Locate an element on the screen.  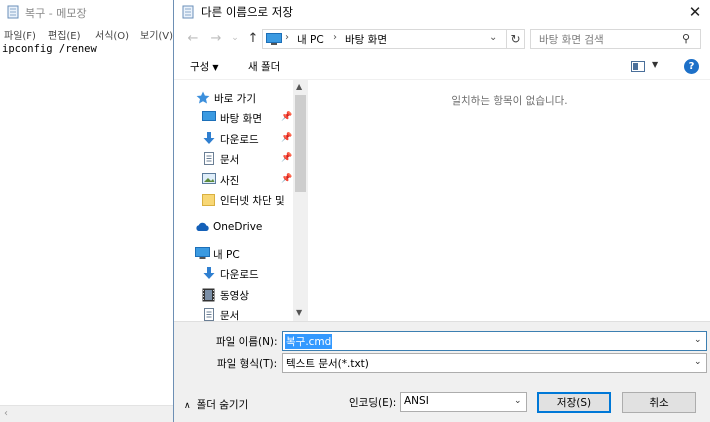
navigation-scrollbar: ▲ ▼ is located at coordinates (300, 200).